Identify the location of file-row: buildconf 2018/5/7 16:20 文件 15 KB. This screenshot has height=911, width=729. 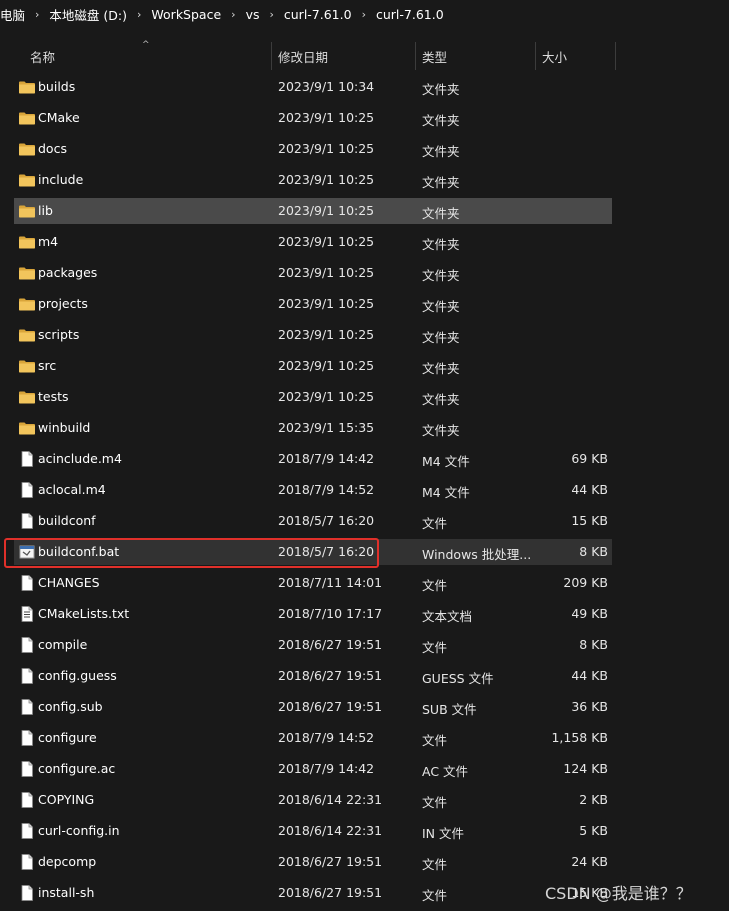
(313, 521).